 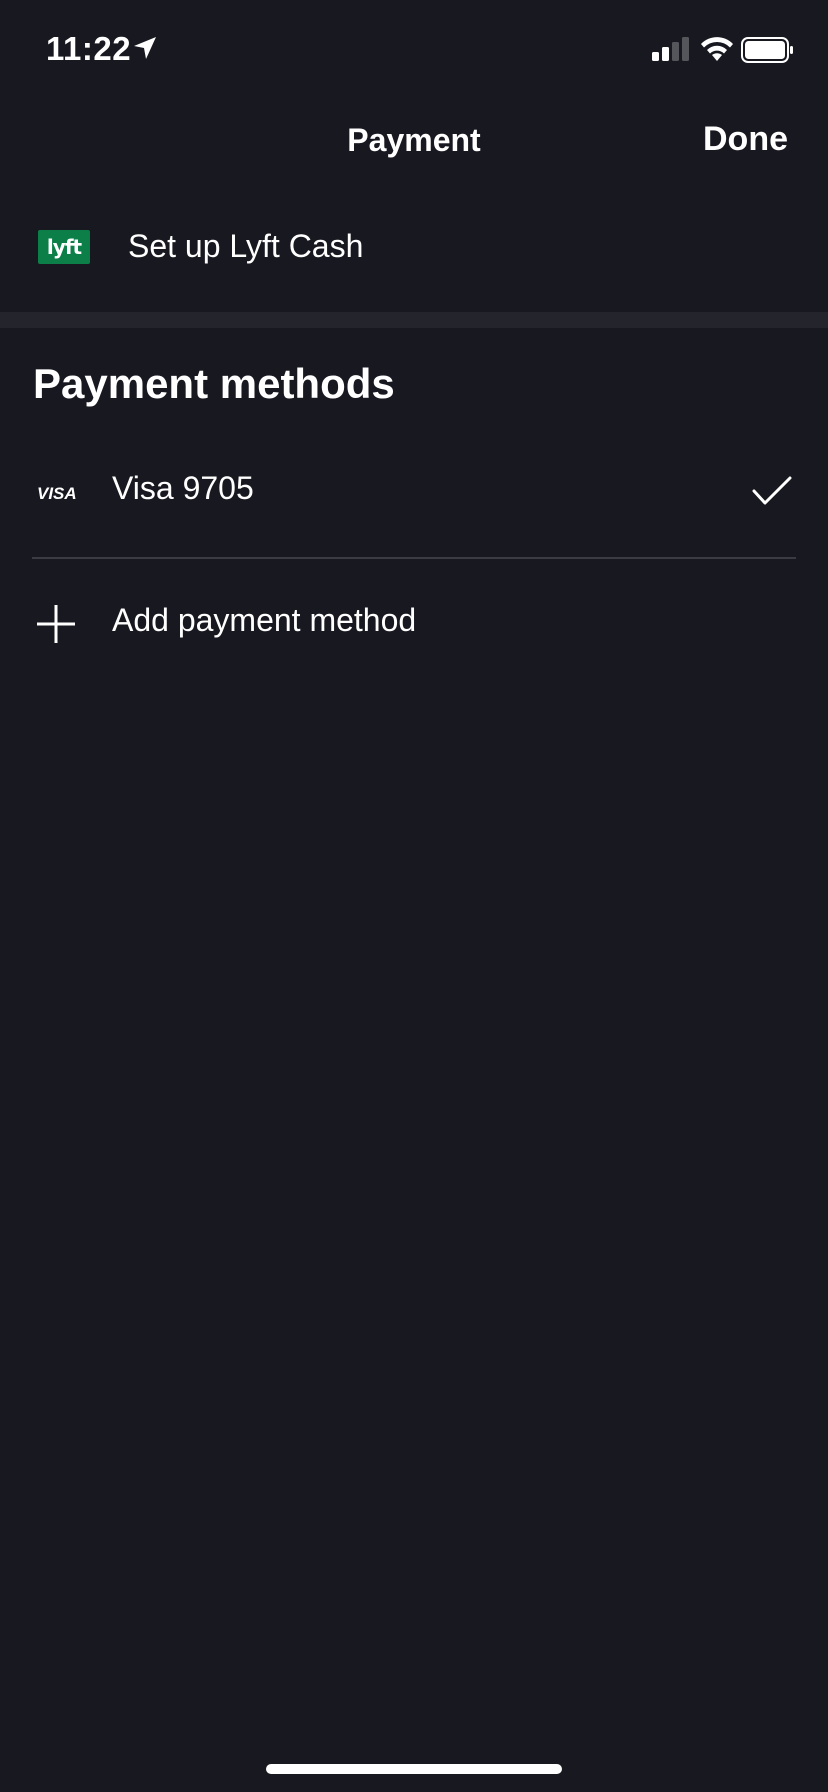 What do you see at coordinates (414, 50) in the screenshot?
I see `status-bar: 11:22` at bounding box center [414, 50].